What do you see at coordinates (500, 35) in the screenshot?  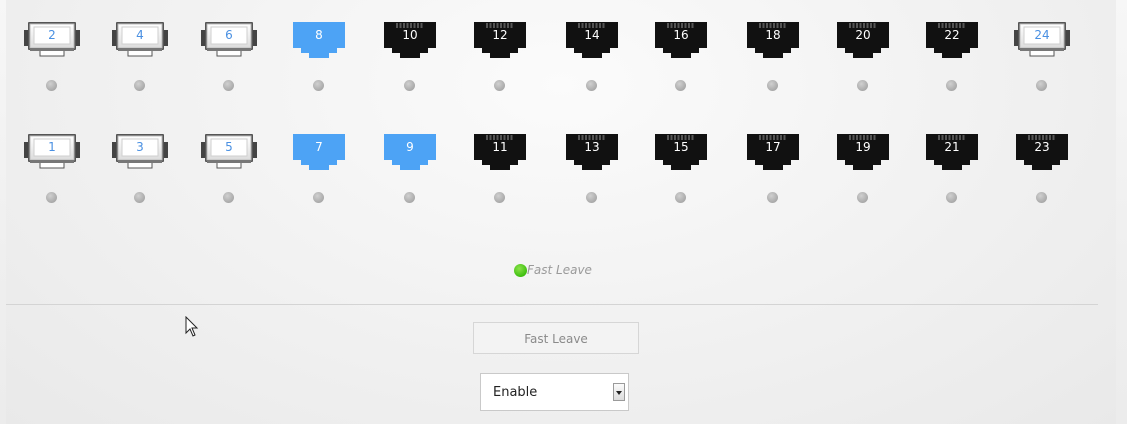 I see `port-number: 12` at bounding box center [500, 35].